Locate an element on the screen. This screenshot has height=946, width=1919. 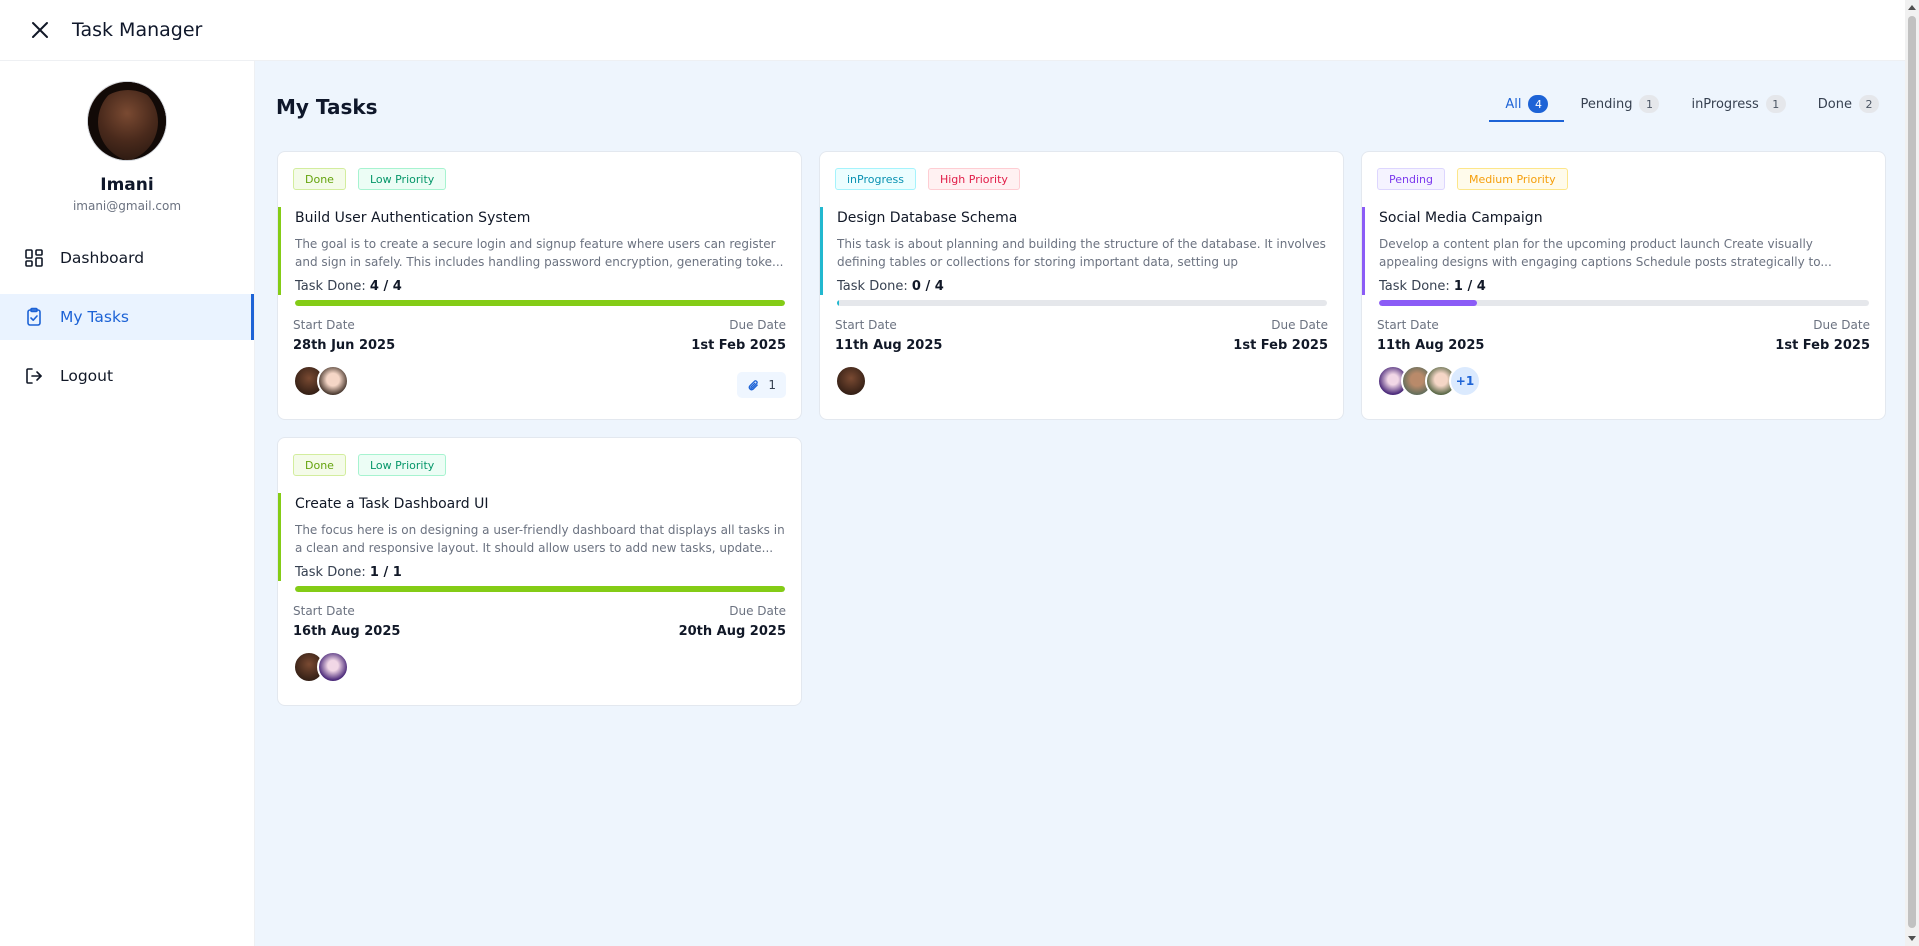
start-date: 28th Jun 2025 is located at coordinates (344, 345).